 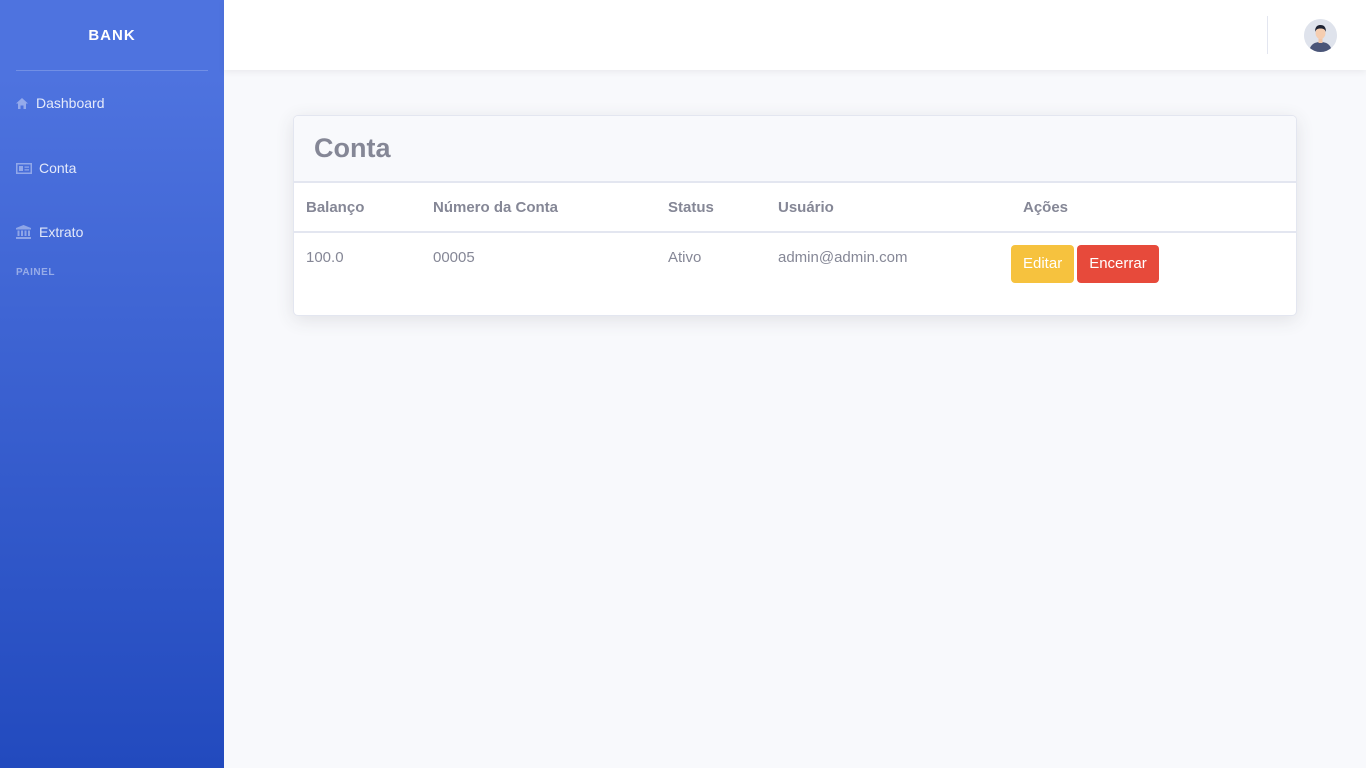 What do you see at coordinates (538, 208) in the screenshot?
I see `column-header-account-number: Número da Conta` at bounding box center [538, 208].